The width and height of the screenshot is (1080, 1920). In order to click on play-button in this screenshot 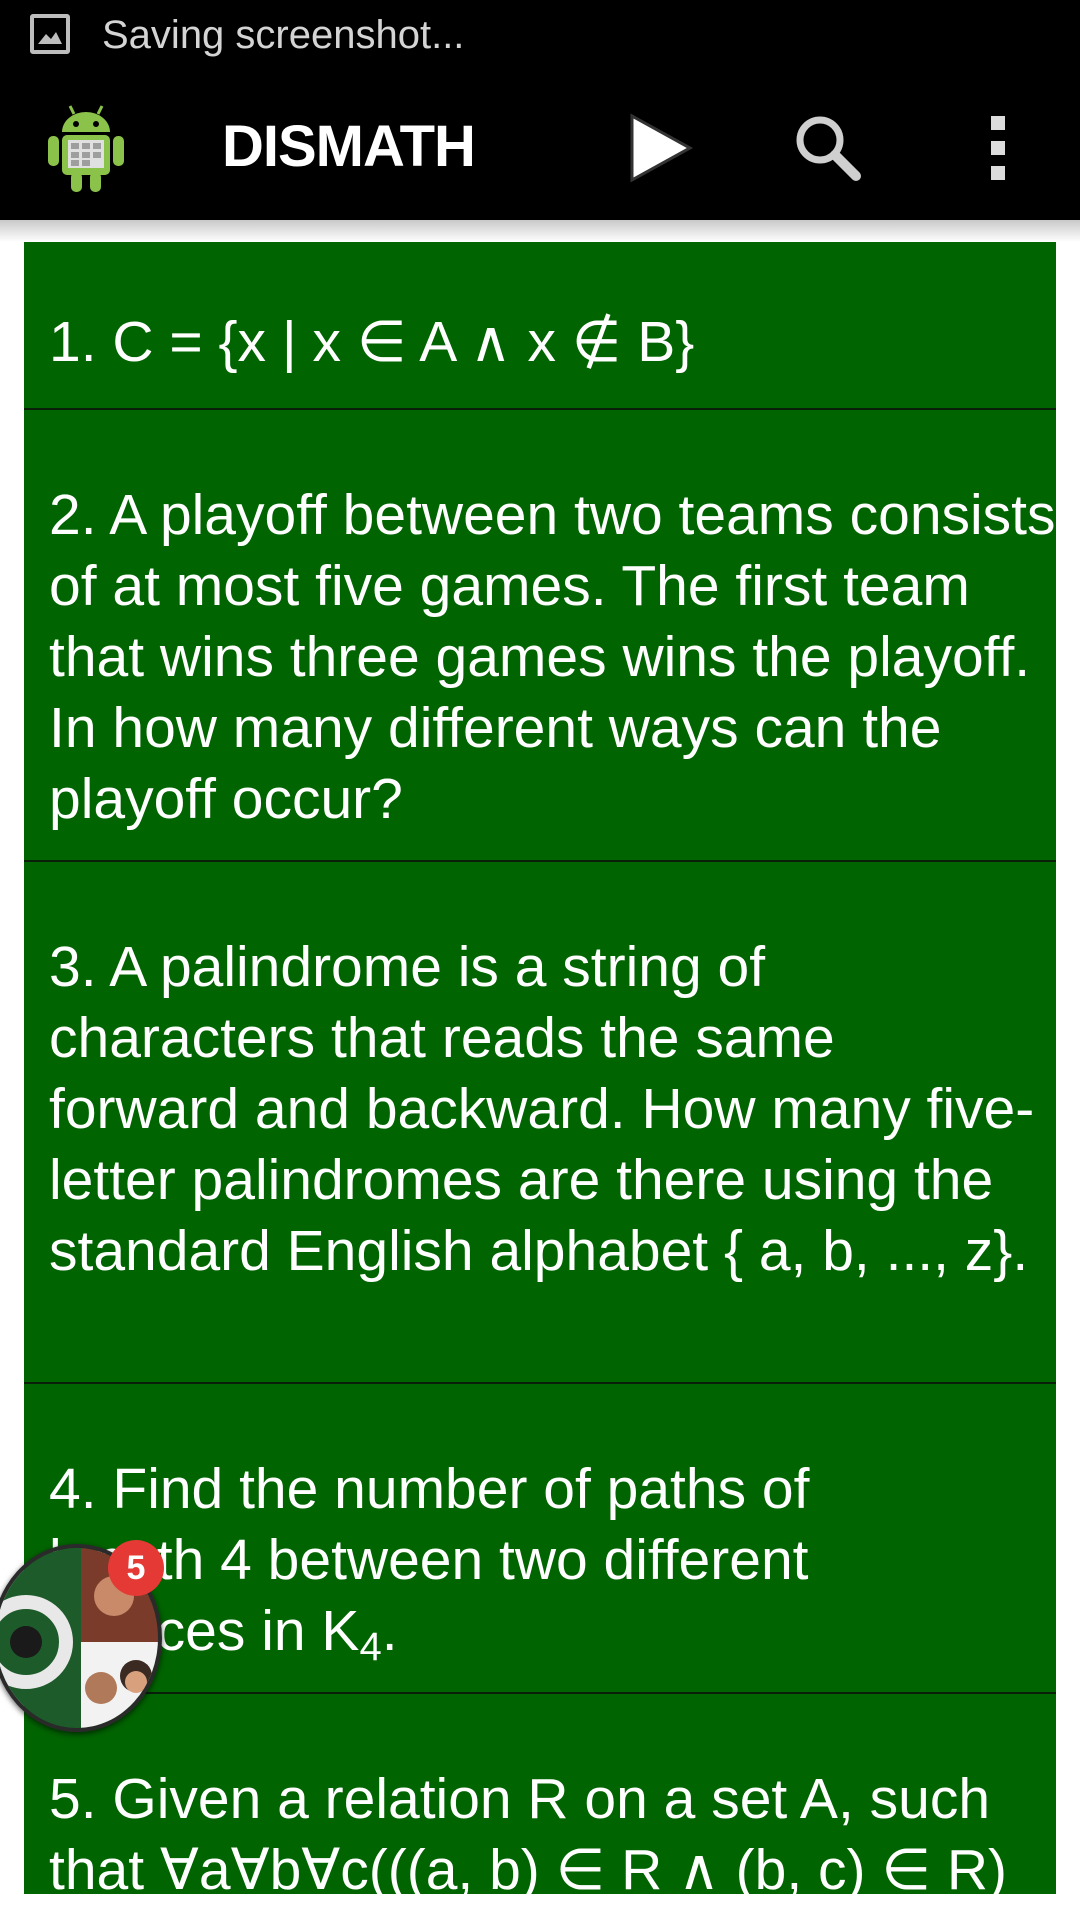, I will do `click(660, 148)`.